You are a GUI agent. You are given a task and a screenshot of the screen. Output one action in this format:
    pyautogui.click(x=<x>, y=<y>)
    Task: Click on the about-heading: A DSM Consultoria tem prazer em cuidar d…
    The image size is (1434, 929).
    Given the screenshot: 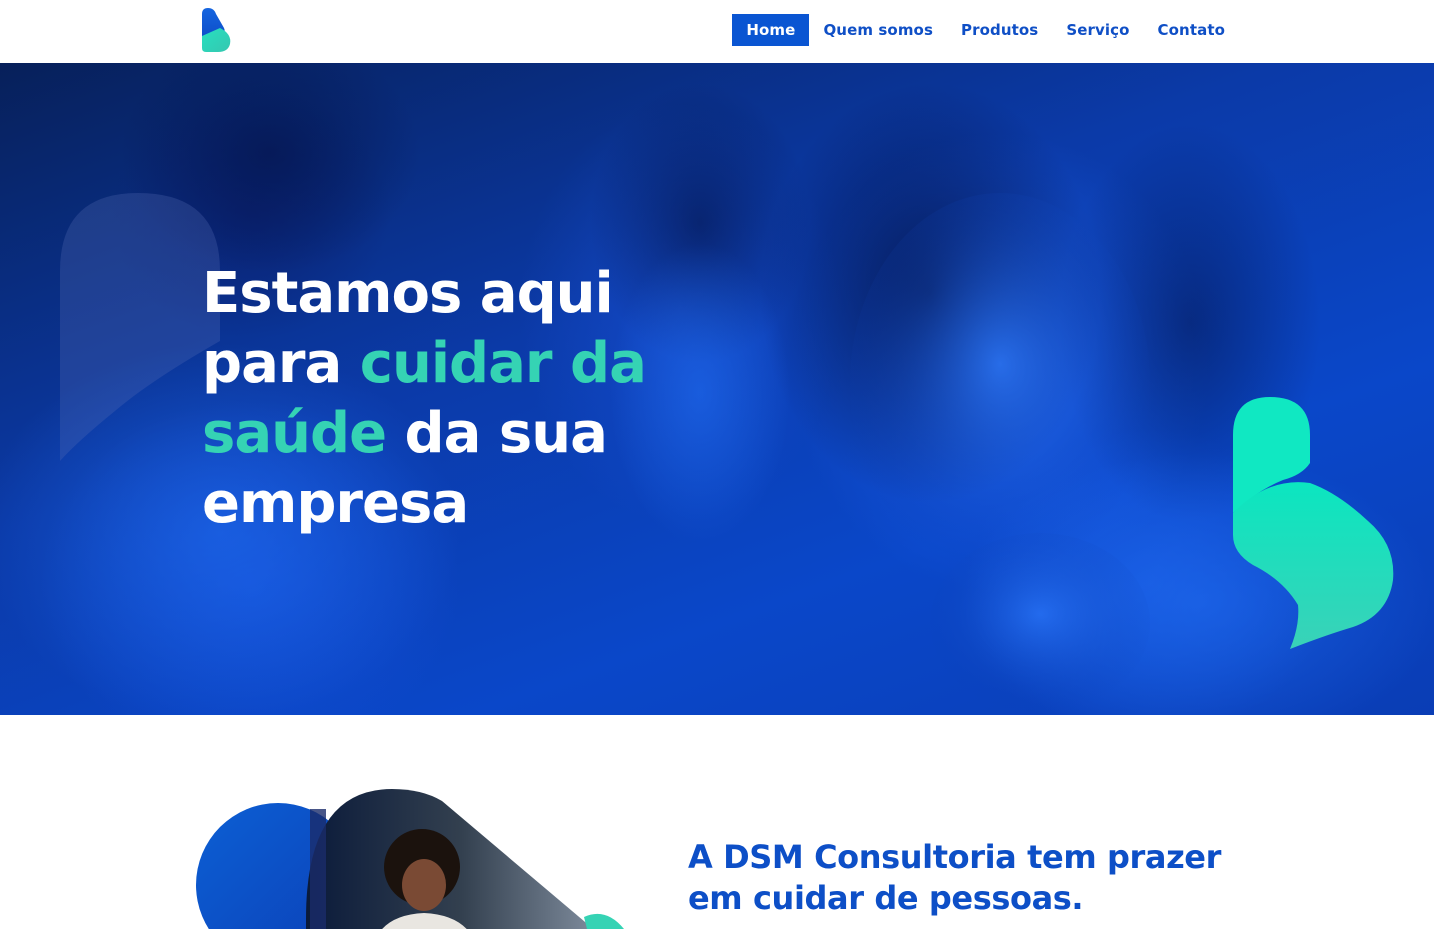 What is the action you would take?
    pyautogui.click(x=968, y=878)
    